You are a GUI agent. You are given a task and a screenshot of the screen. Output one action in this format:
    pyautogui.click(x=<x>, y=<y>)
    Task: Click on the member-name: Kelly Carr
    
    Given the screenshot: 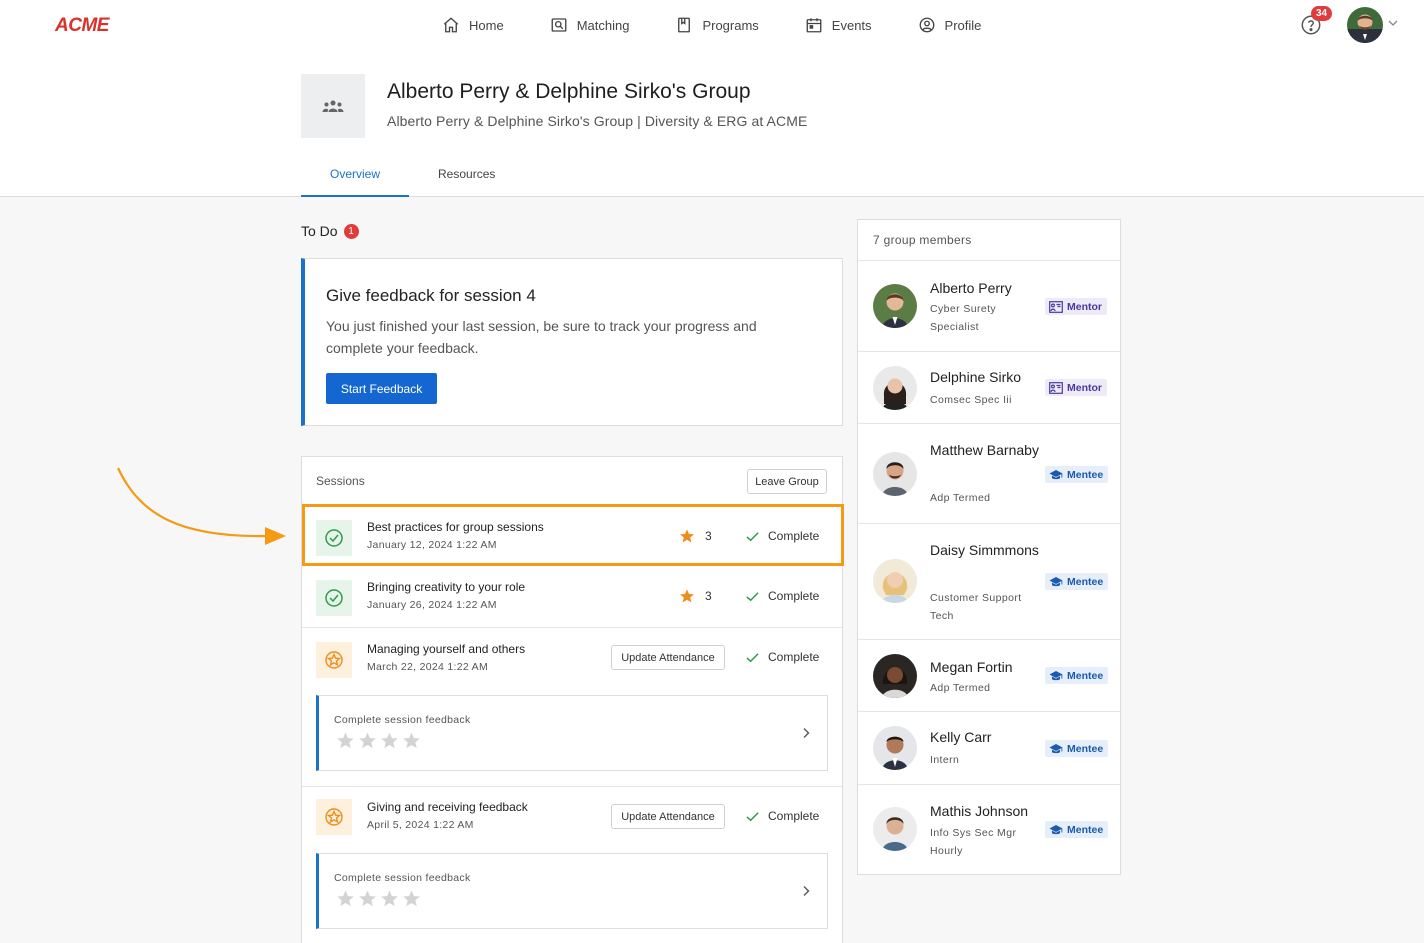 What is the action you would take?
    pyautogui.click(x=961, y=737)
    